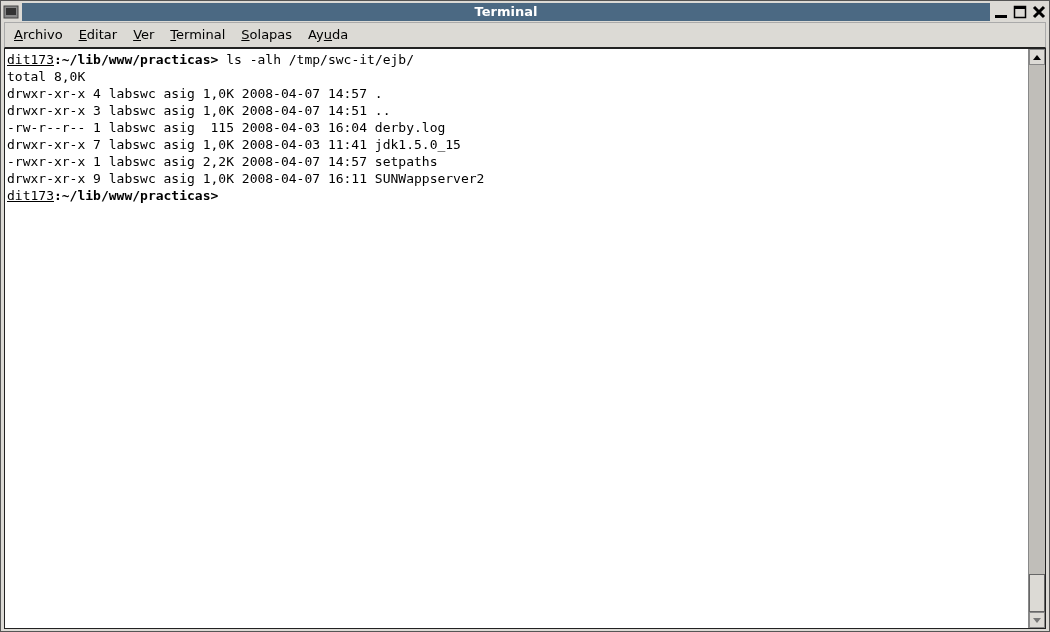  I want to click on close-icon, so click(1039, 11).